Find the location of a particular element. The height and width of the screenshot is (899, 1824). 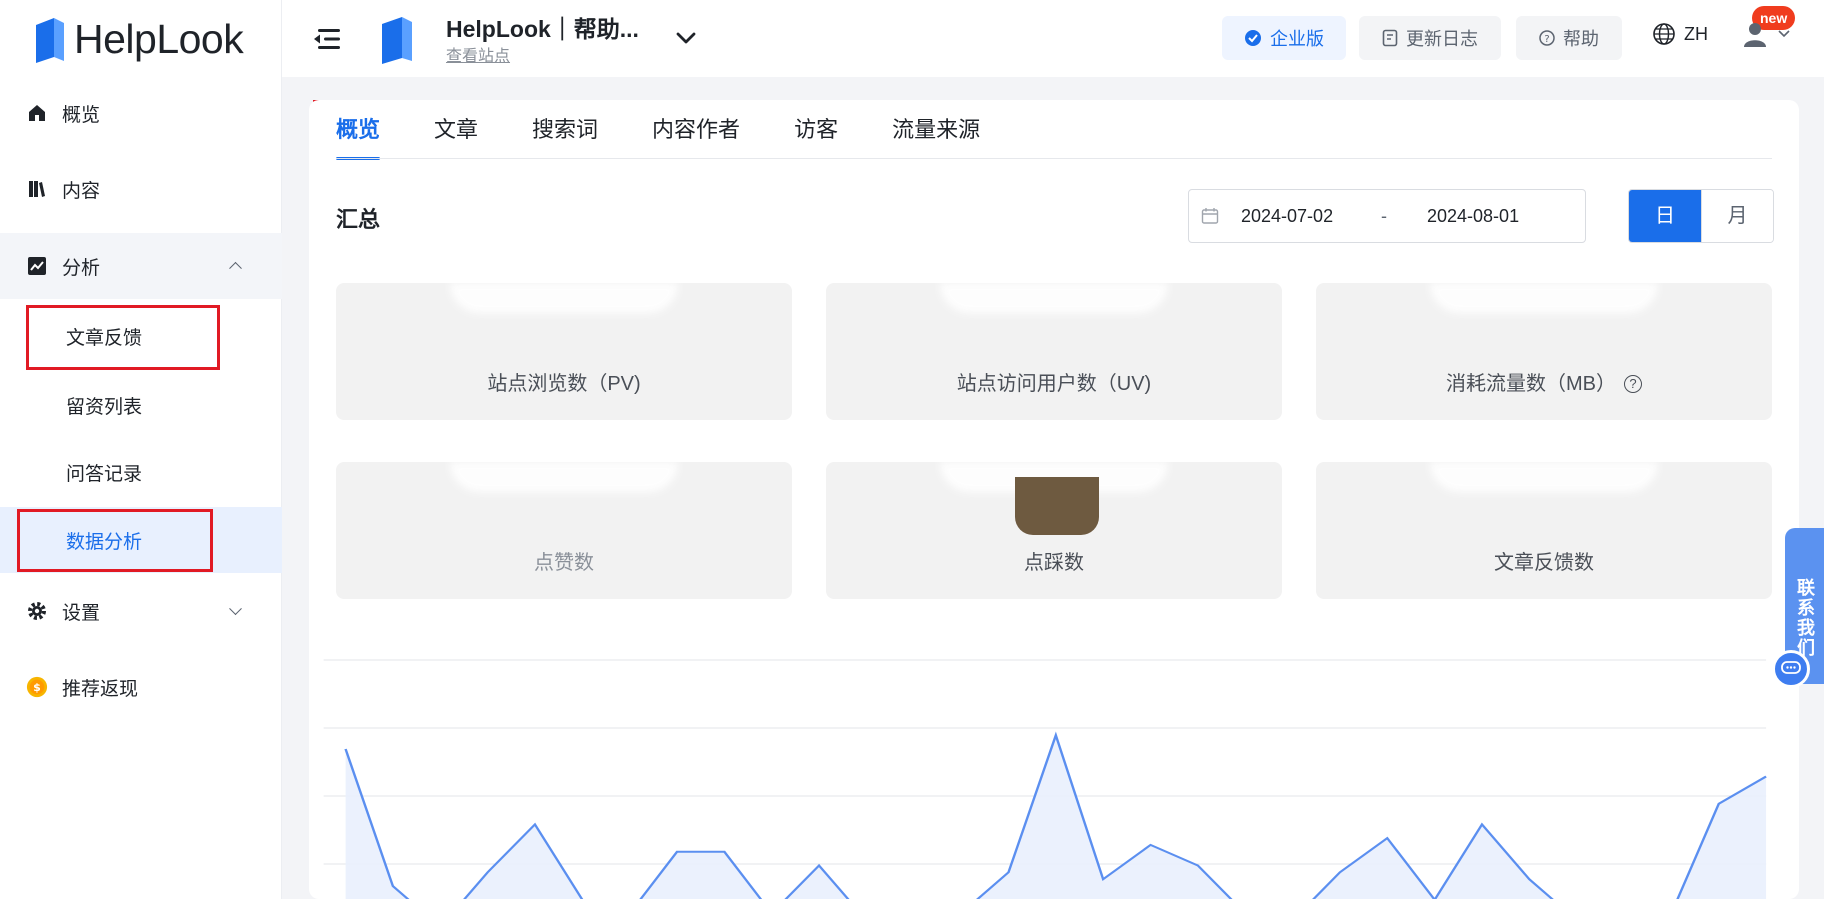

language-label: ZH is located at coordinates (1696, 33).